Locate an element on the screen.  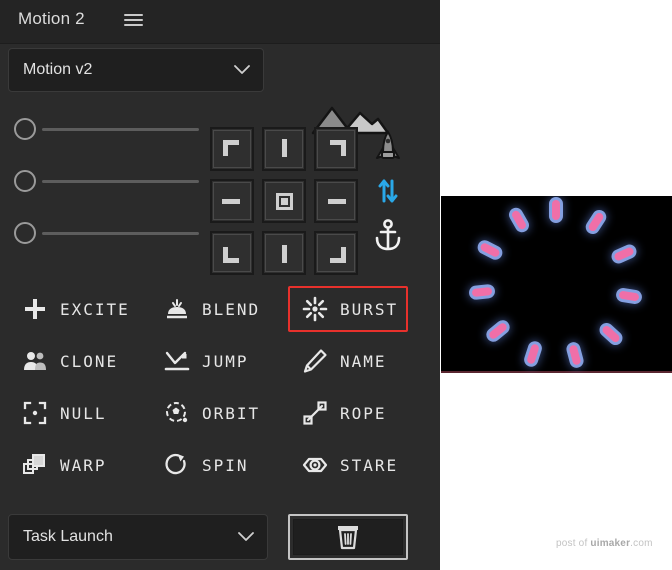
anchor-top-left is located at coordinates (232, 149).